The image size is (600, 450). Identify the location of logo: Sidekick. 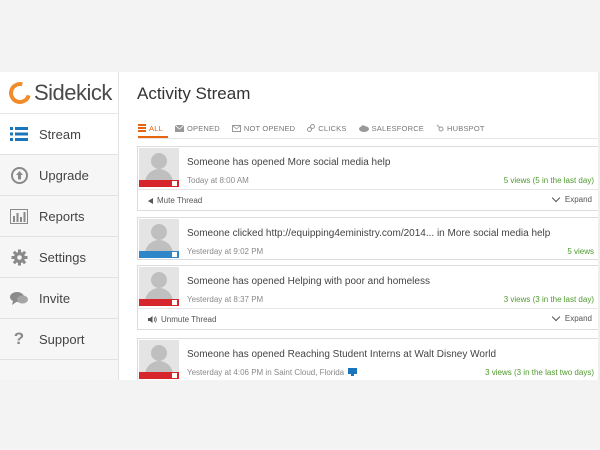
(59, 93).